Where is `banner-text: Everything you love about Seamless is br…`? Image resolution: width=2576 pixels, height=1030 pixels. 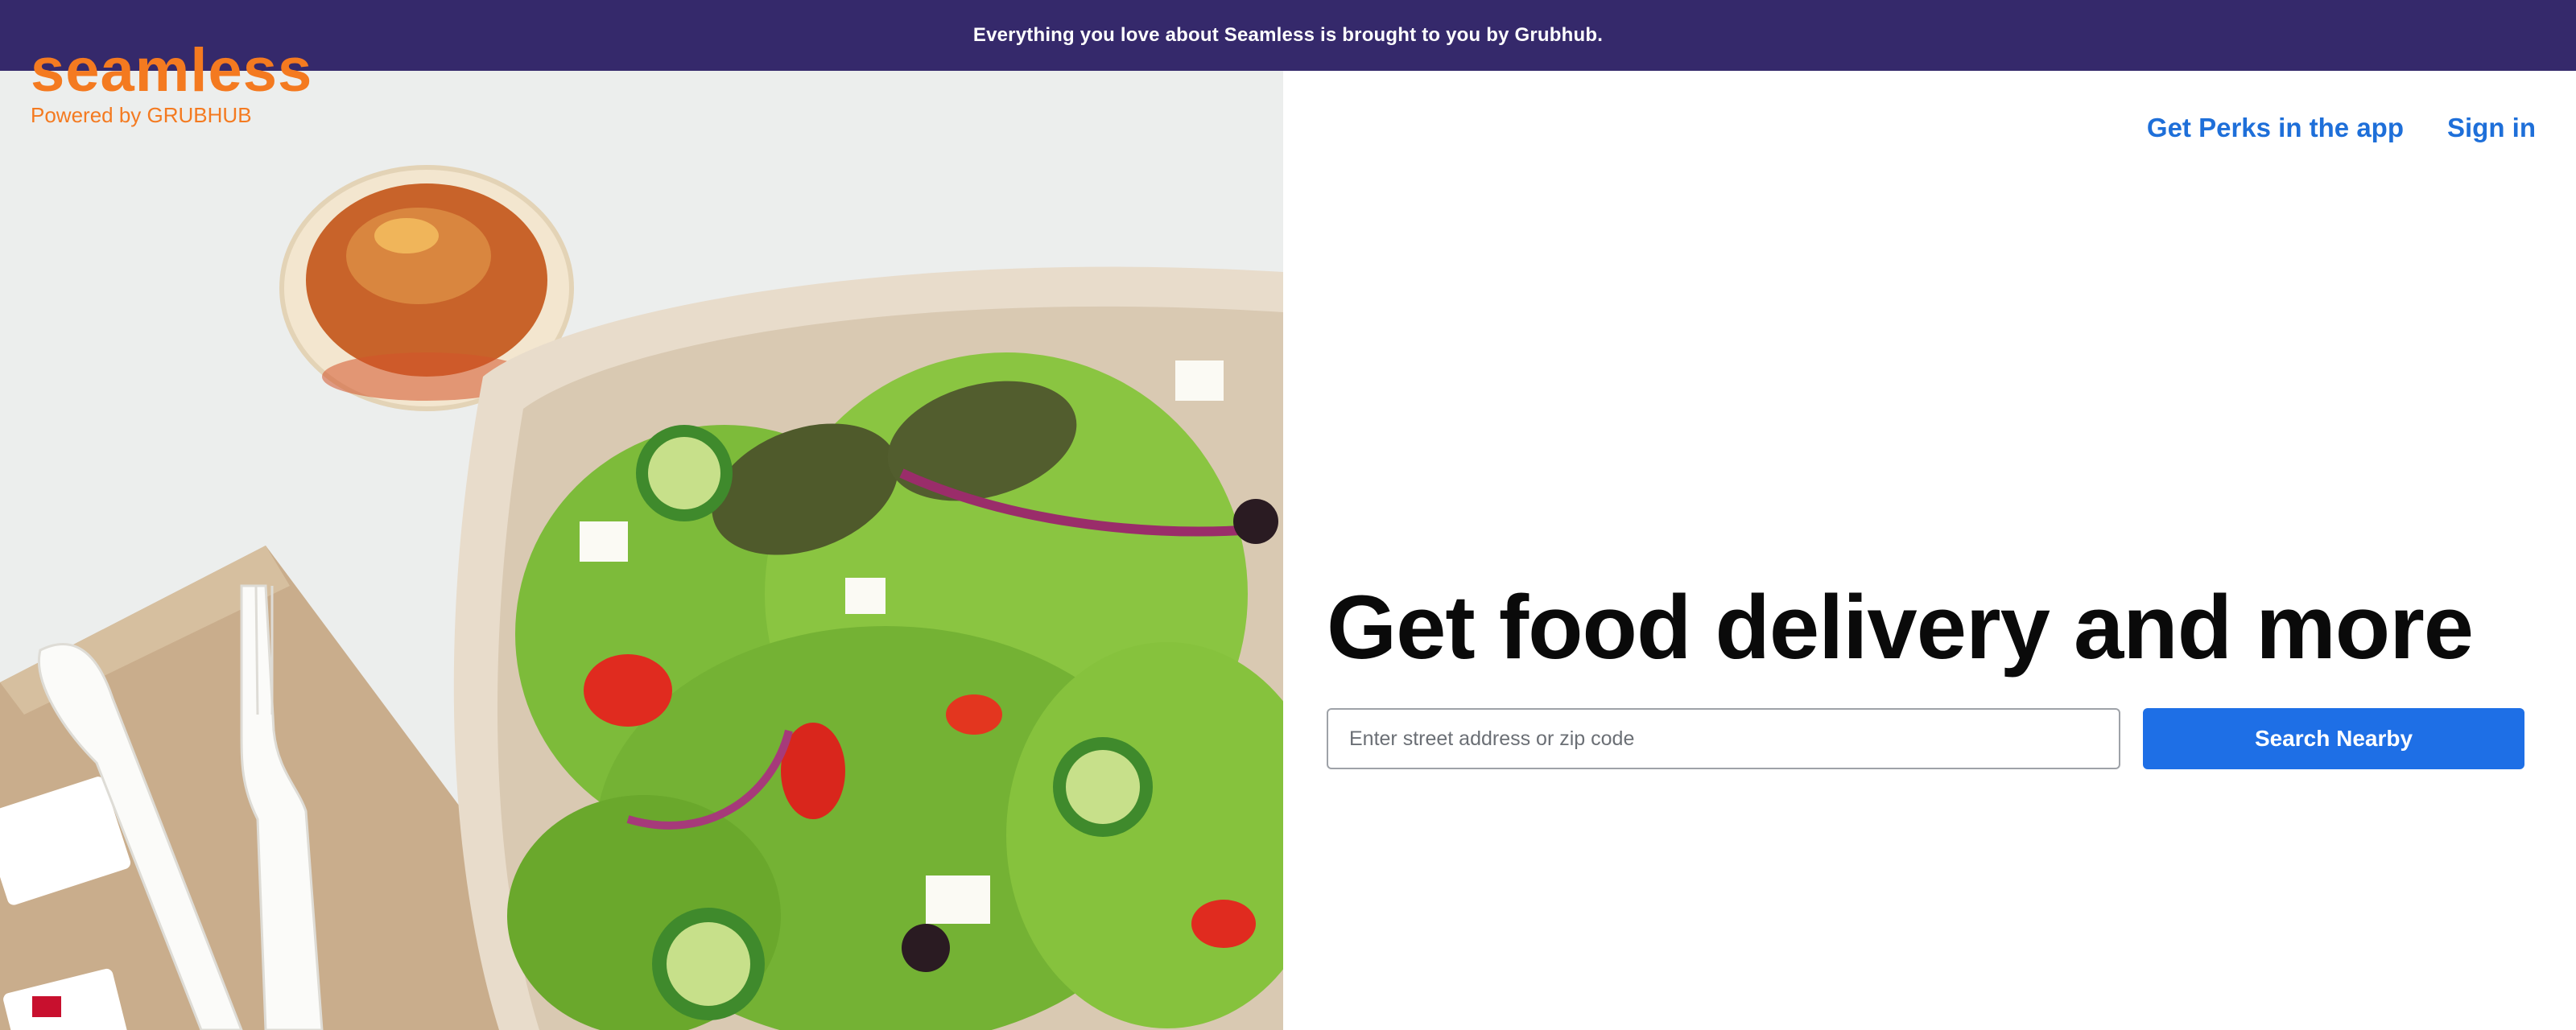 banner-text: Everything you love about Seamless is br… is located at coordinates (1288, 35).